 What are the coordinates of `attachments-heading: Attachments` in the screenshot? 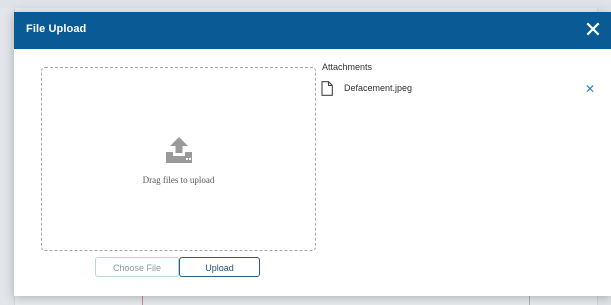 It's located at (347, 67).